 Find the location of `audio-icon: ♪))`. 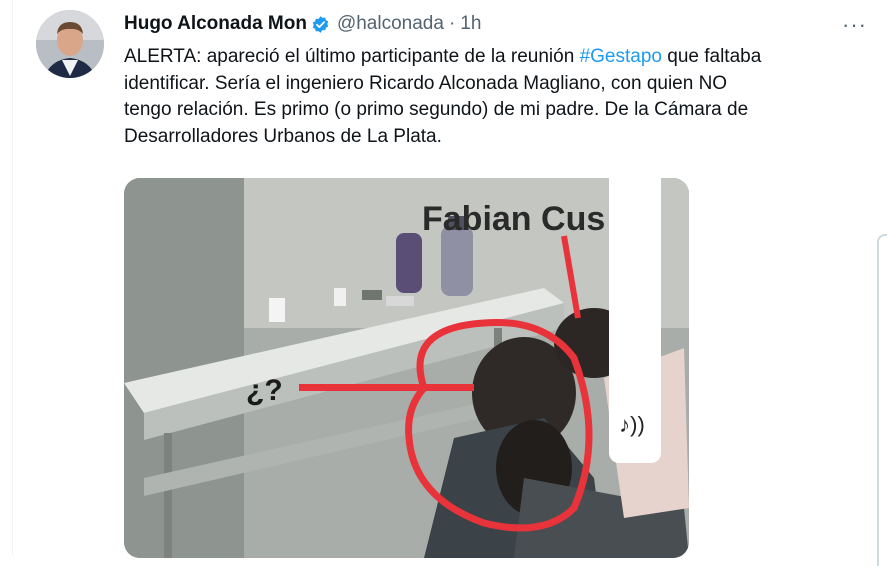

audio-icon: ♪)) is located at coordinates (632, 425).